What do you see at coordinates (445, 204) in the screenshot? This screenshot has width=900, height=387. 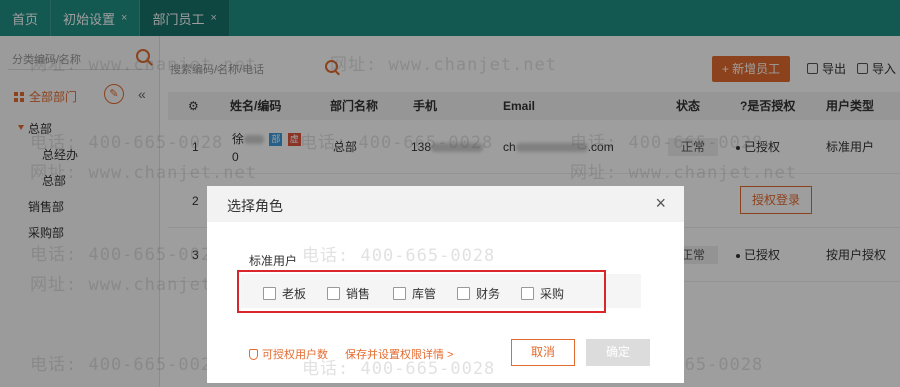 I see `dialog-header: 选择角色 ×` at bounding box center [445, 204].